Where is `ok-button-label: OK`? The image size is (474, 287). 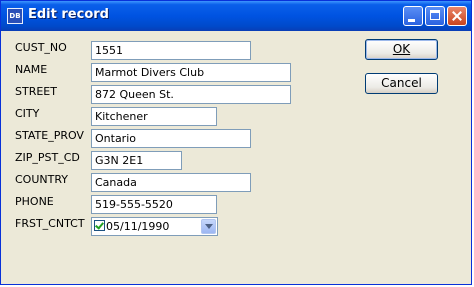 ok-button-label: OK is located at coordinates (401, 49).